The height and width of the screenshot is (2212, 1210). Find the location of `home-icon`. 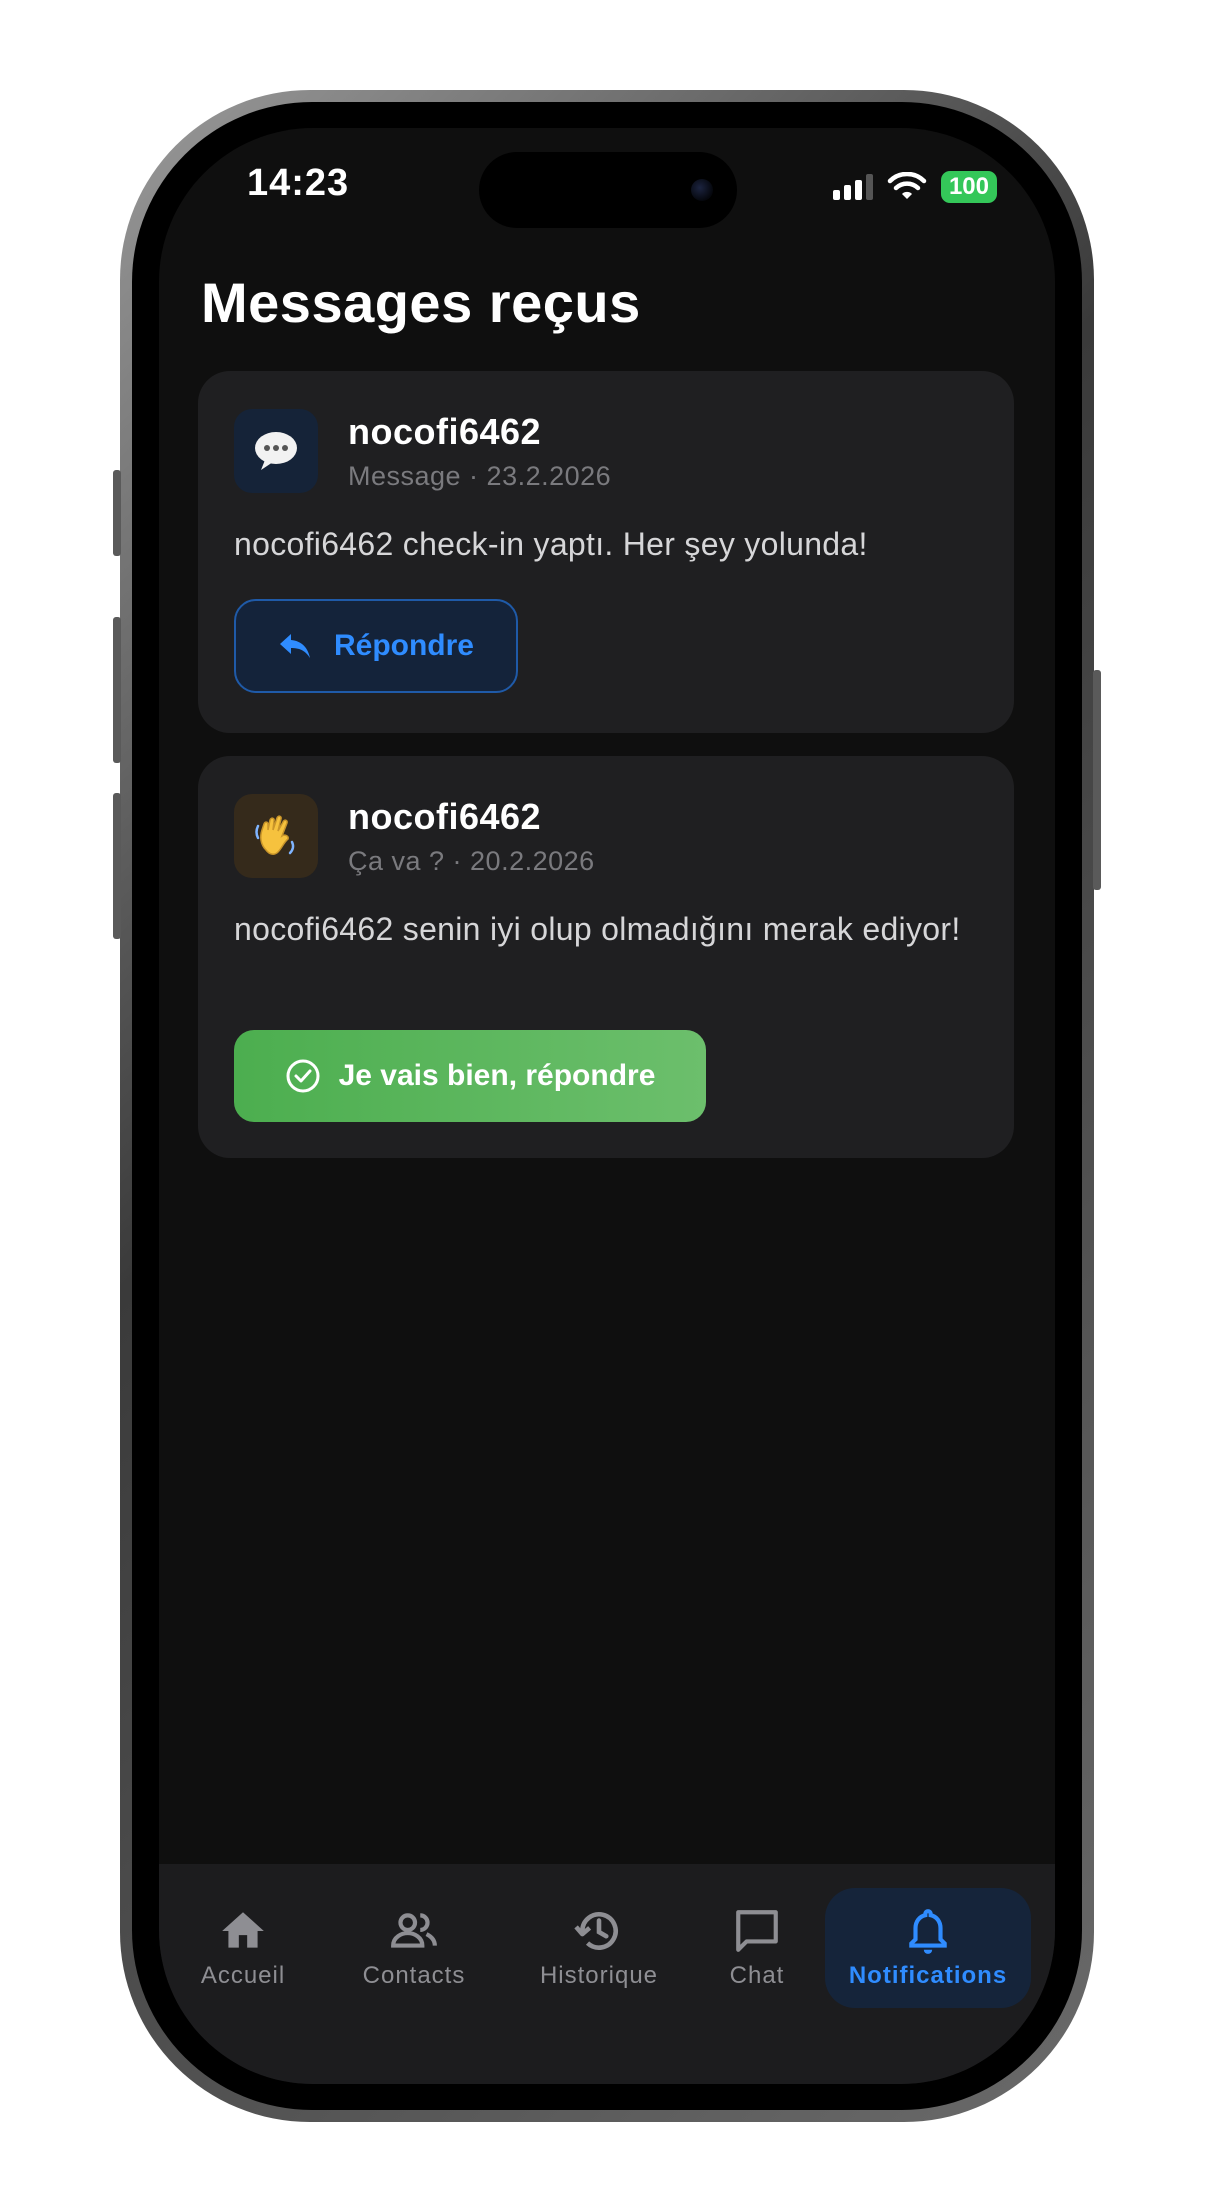

home-icon is located at coordinates (243, 1930).